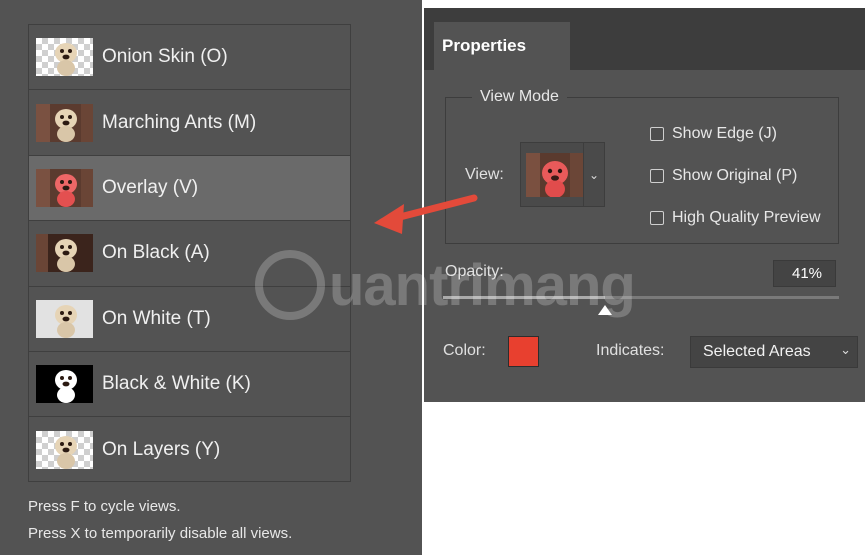  What do you see at coordinates (630, 350) in the screenshot?
I see `indicates-label: Indicates:` at bounding box center [630, 350].